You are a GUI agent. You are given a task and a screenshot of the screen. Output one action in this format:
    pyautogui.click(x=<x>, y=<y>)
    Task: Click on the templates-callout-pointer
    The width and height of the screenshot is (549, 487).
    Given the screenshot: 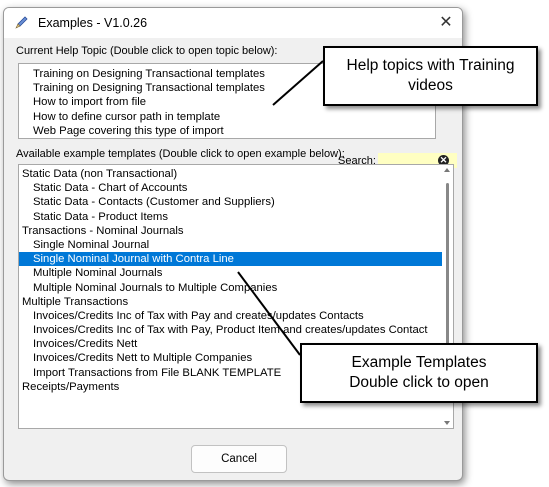 What is the action you would take?
    pyautogui.click(x=269, y=313)
    